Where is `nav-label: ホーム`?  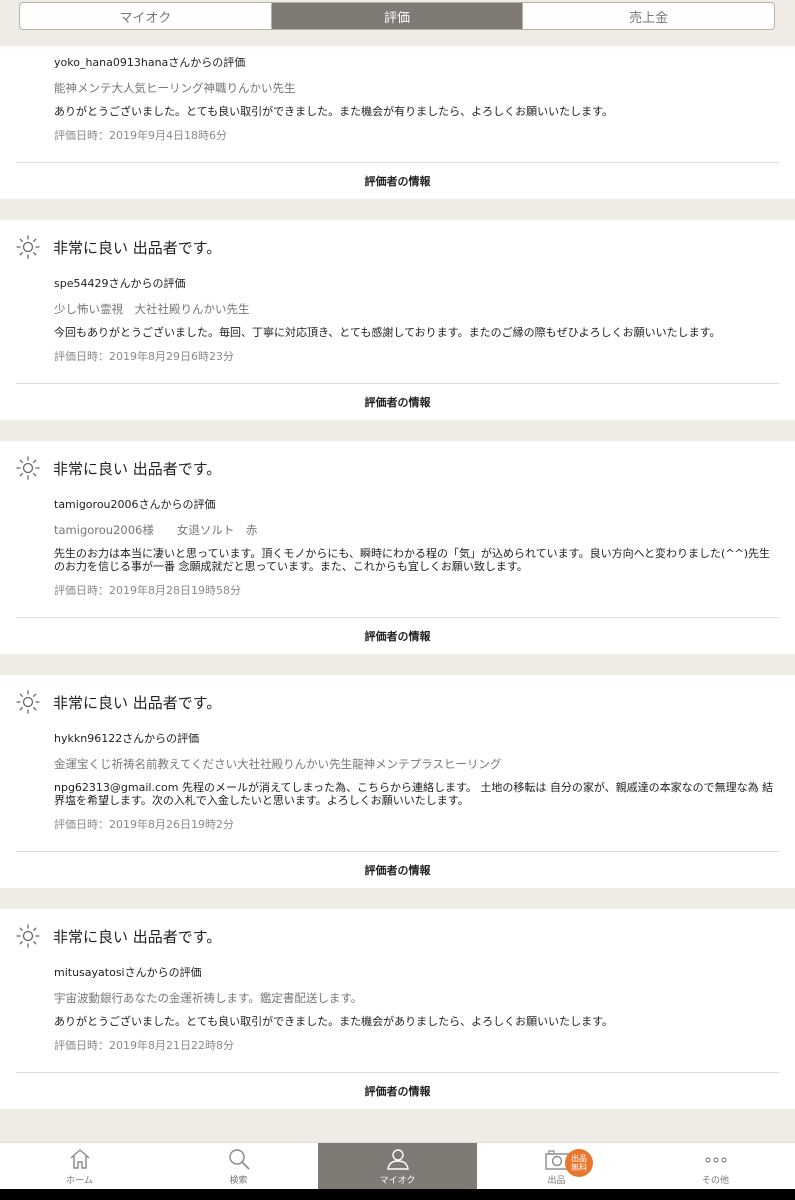
nav-label: ホーム is located at coordinates (79, 1181).